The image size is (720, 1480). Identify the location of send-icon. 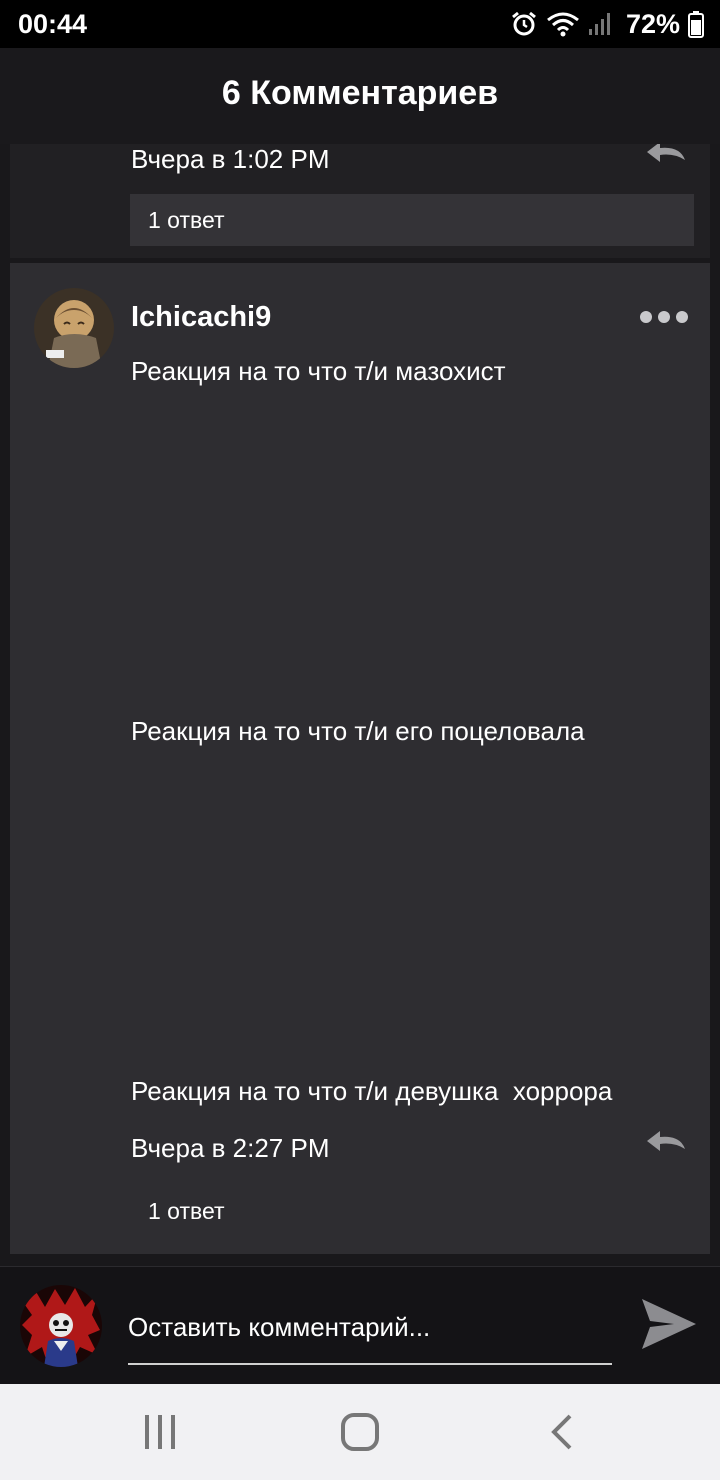
(669, 1324).